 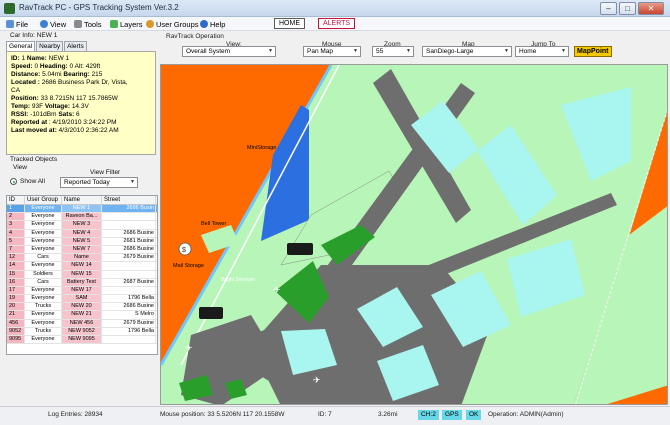 What do you see at coordinates (325, 414) in the screenshot?
I see `selected-id: ID: 7` at bounding box center [325, 414].